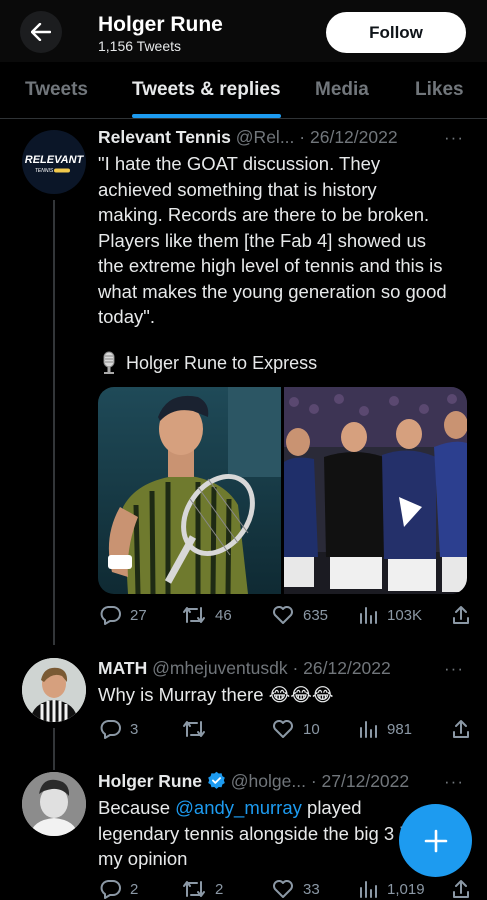  What do you see at coordinates (143, 858) in the screenshot?
I see `tweet-text-line: my opinion` at bounding box center [143, 858].